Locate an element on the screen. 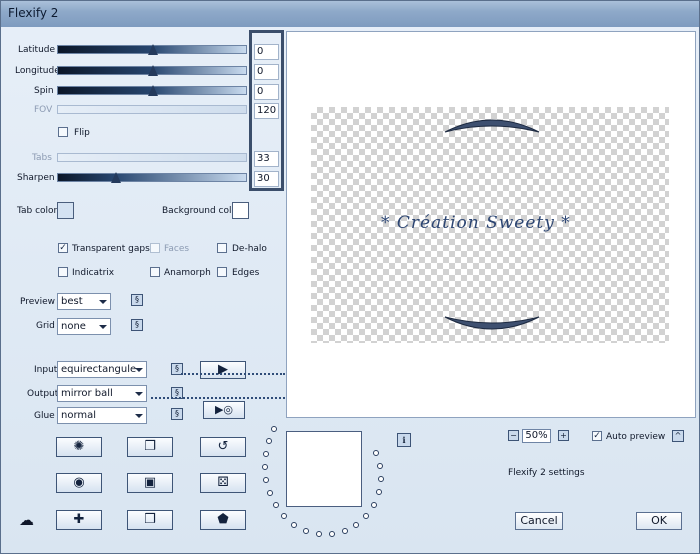 This screenshot has width=700, height=554. fov-value: 120 is located at coordinates (266, 111).